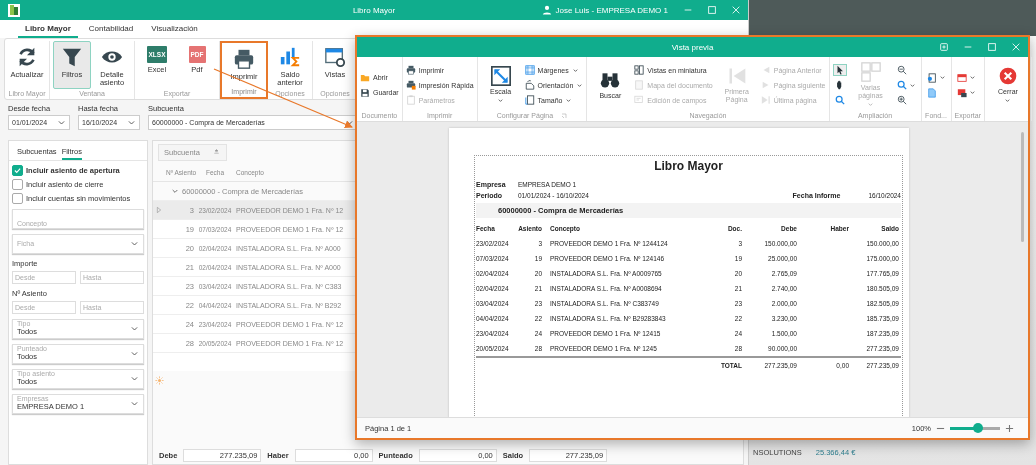 This screenshot has height=465, width=1036. Describe the element at coordinates (901, 100) in the screenshot. I see `zoom-in-icon` at that location.